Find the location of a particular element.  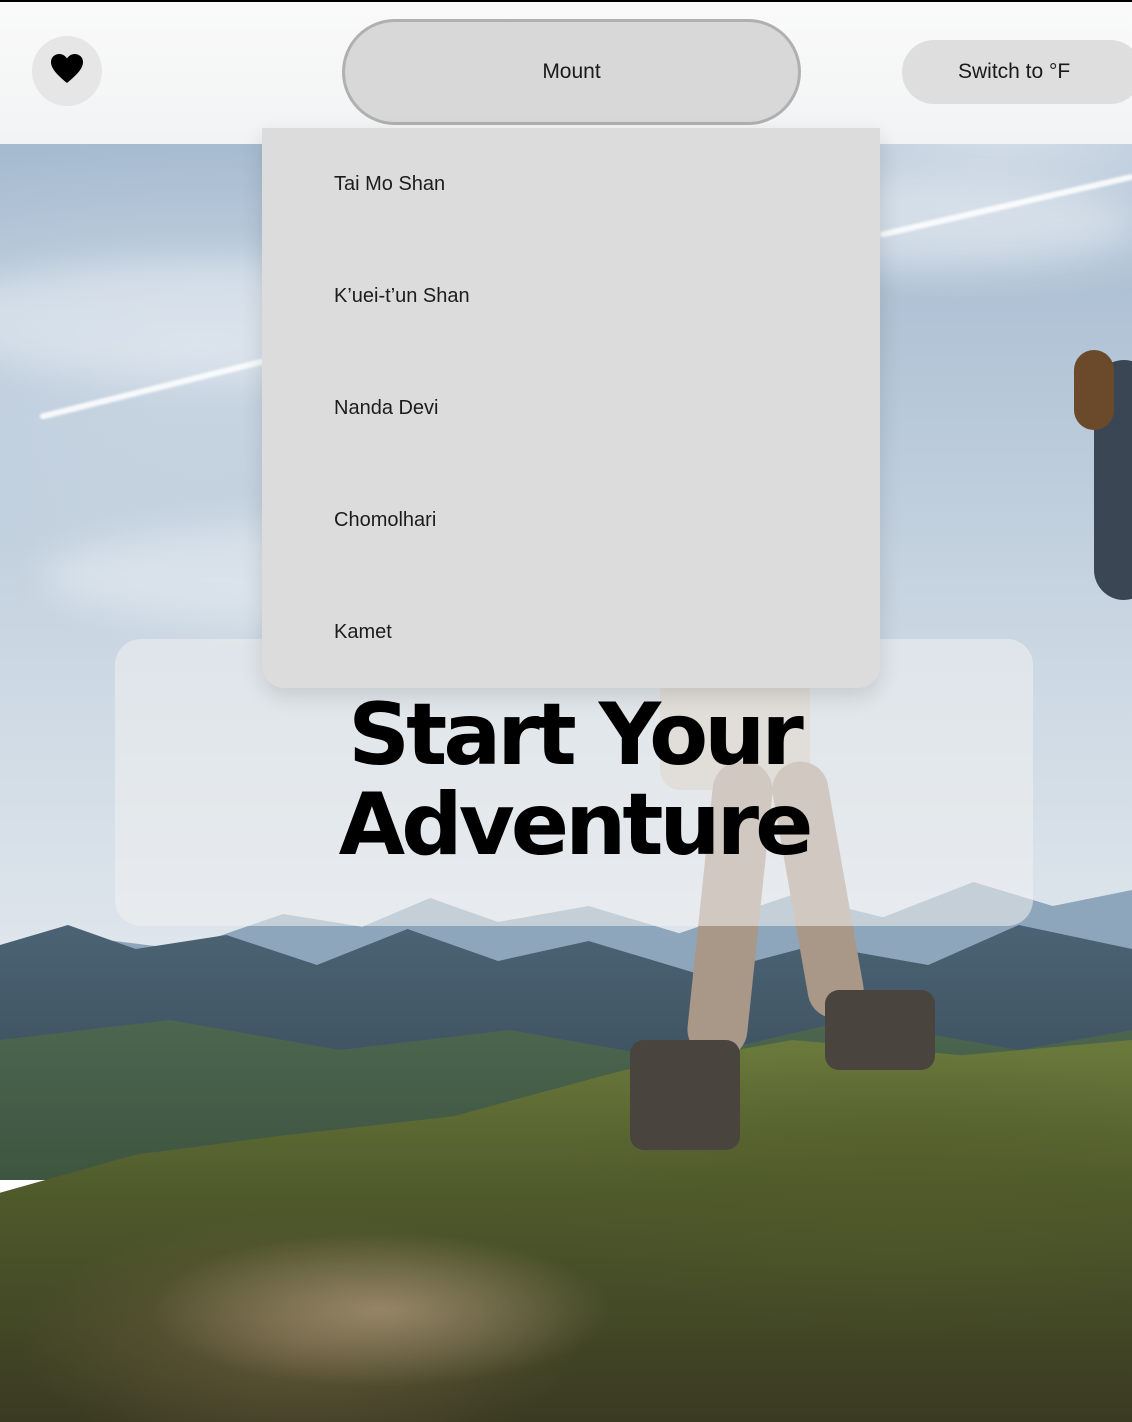

unit-toggle-button: Switch to °F is located at coordinates (1017, 72).